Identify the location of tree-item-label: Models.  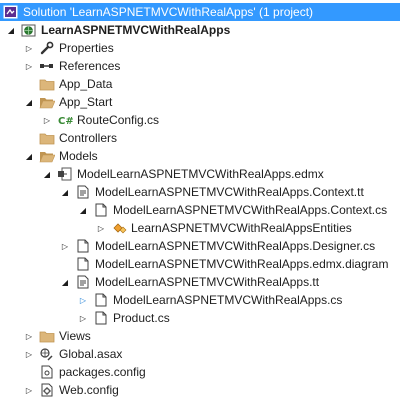
(78, 156).